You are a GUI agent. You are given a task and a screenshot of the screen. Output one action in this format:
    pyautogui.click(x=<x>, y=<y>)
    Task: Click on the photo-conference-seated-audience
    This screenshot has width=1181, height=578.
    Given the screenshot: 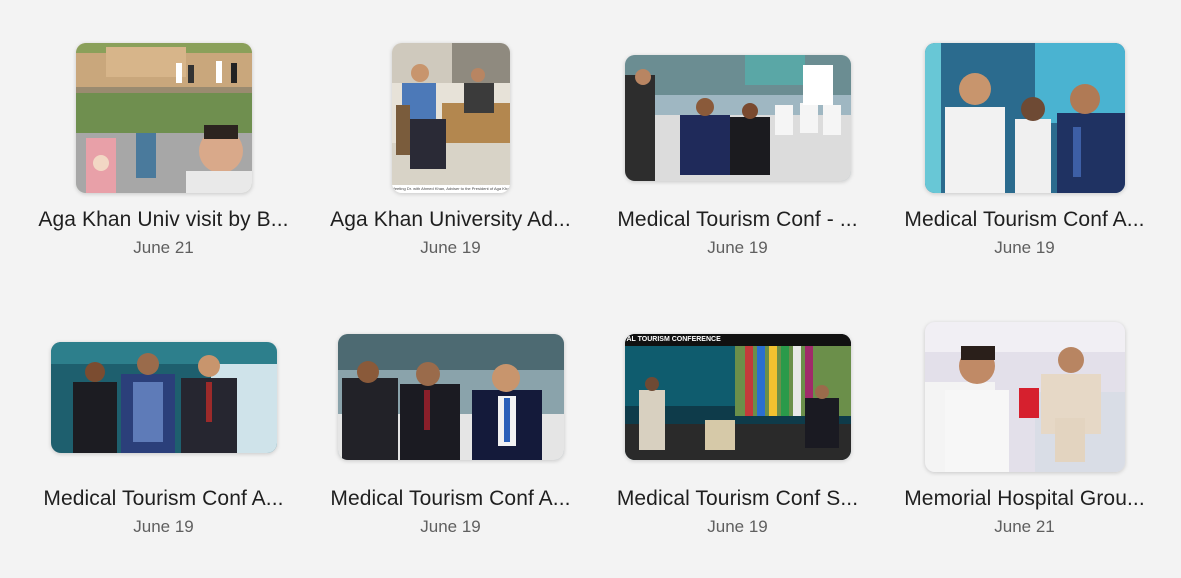 What is the action you would take?
    pyautogui.click(x=737, y=118)
    